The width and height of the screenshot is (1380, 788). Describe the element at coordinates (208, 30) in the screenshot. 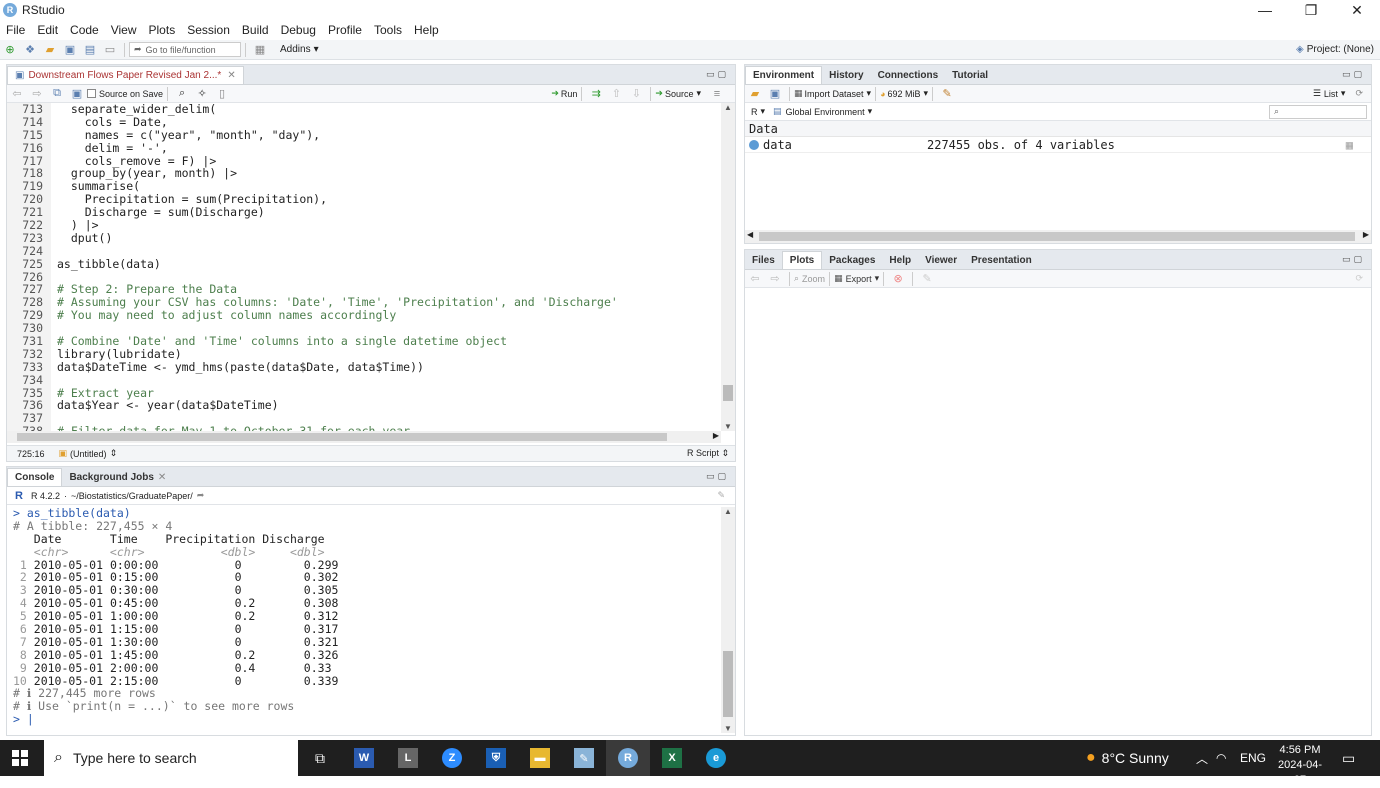

I see `menu-session: Session` at that location.